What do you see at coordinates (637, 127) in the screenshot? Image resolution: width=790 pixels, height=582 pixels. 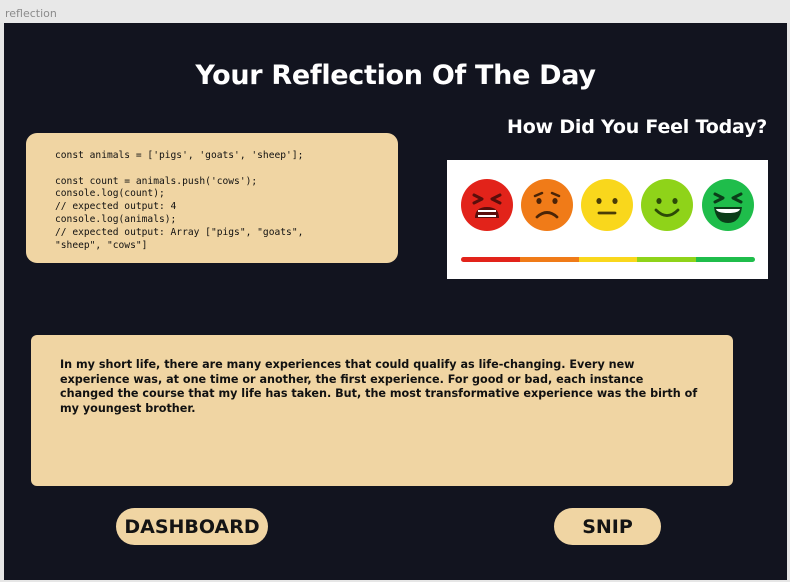 I see `mood-heading: How Did You Feel Today?` at bounding box center [637, 127].